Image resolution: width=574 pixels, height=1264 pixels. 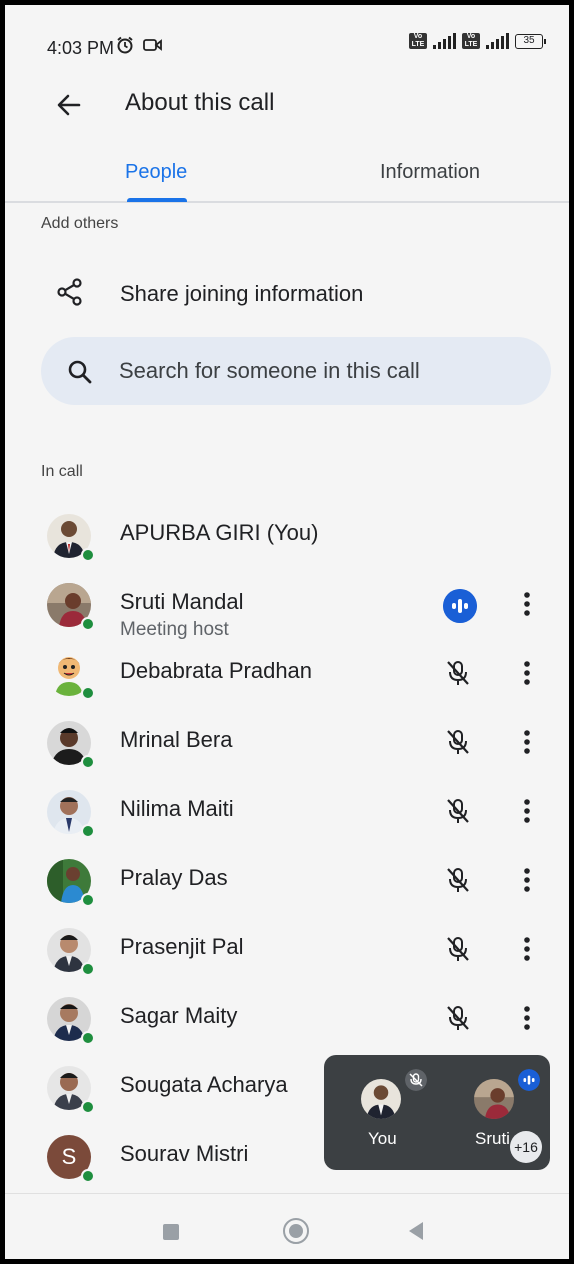 I want to click on participant-name: APURBA GIRI (You), so click(x=219, y=532).